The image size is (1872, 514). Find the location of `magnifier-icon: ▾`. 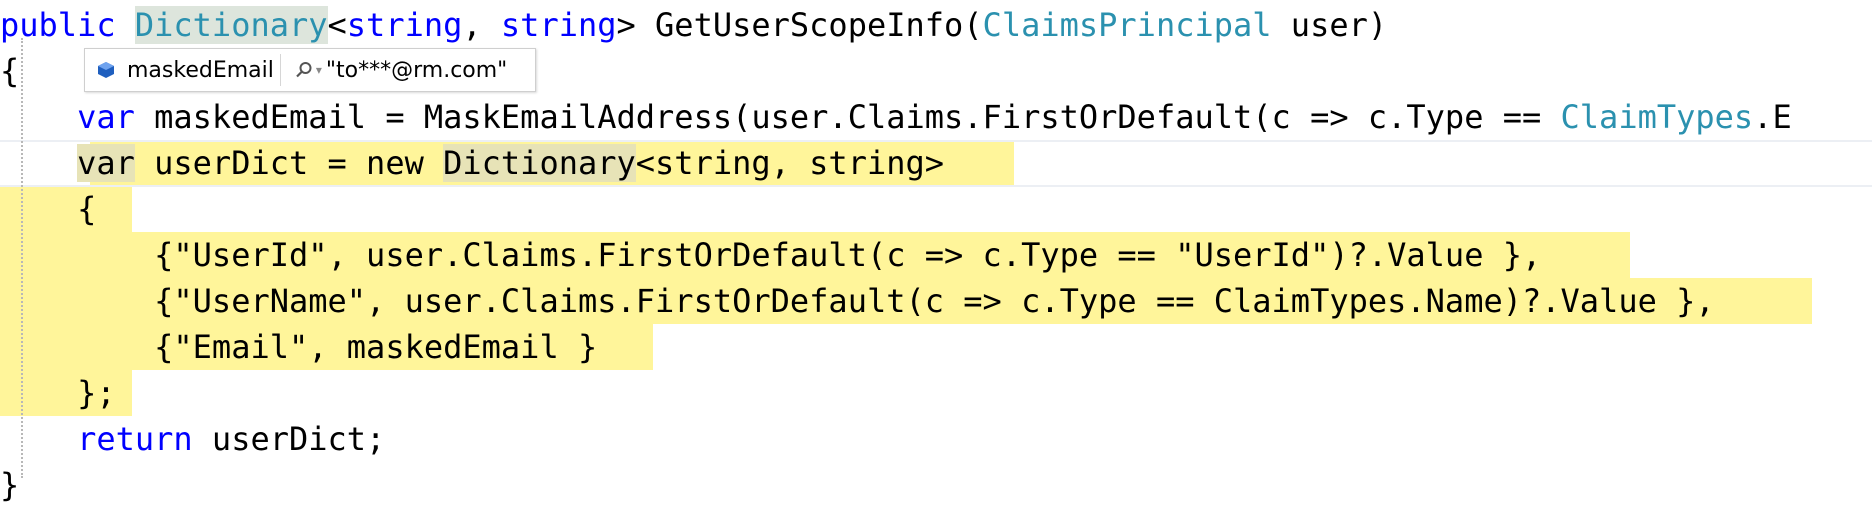

magnifier-icon: ▾ is located at coordinates (310, 70).